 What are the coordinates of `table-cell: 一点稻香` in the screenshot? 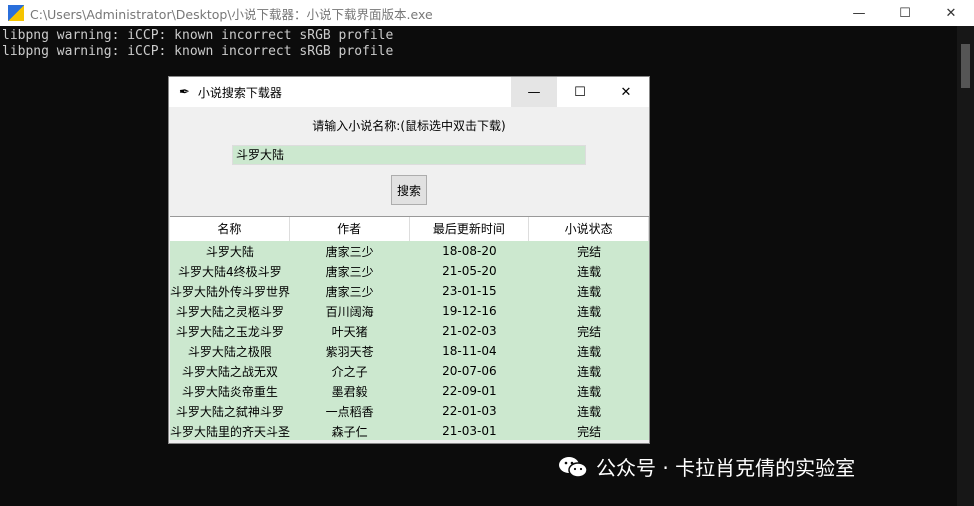 It's located at (349, 411).